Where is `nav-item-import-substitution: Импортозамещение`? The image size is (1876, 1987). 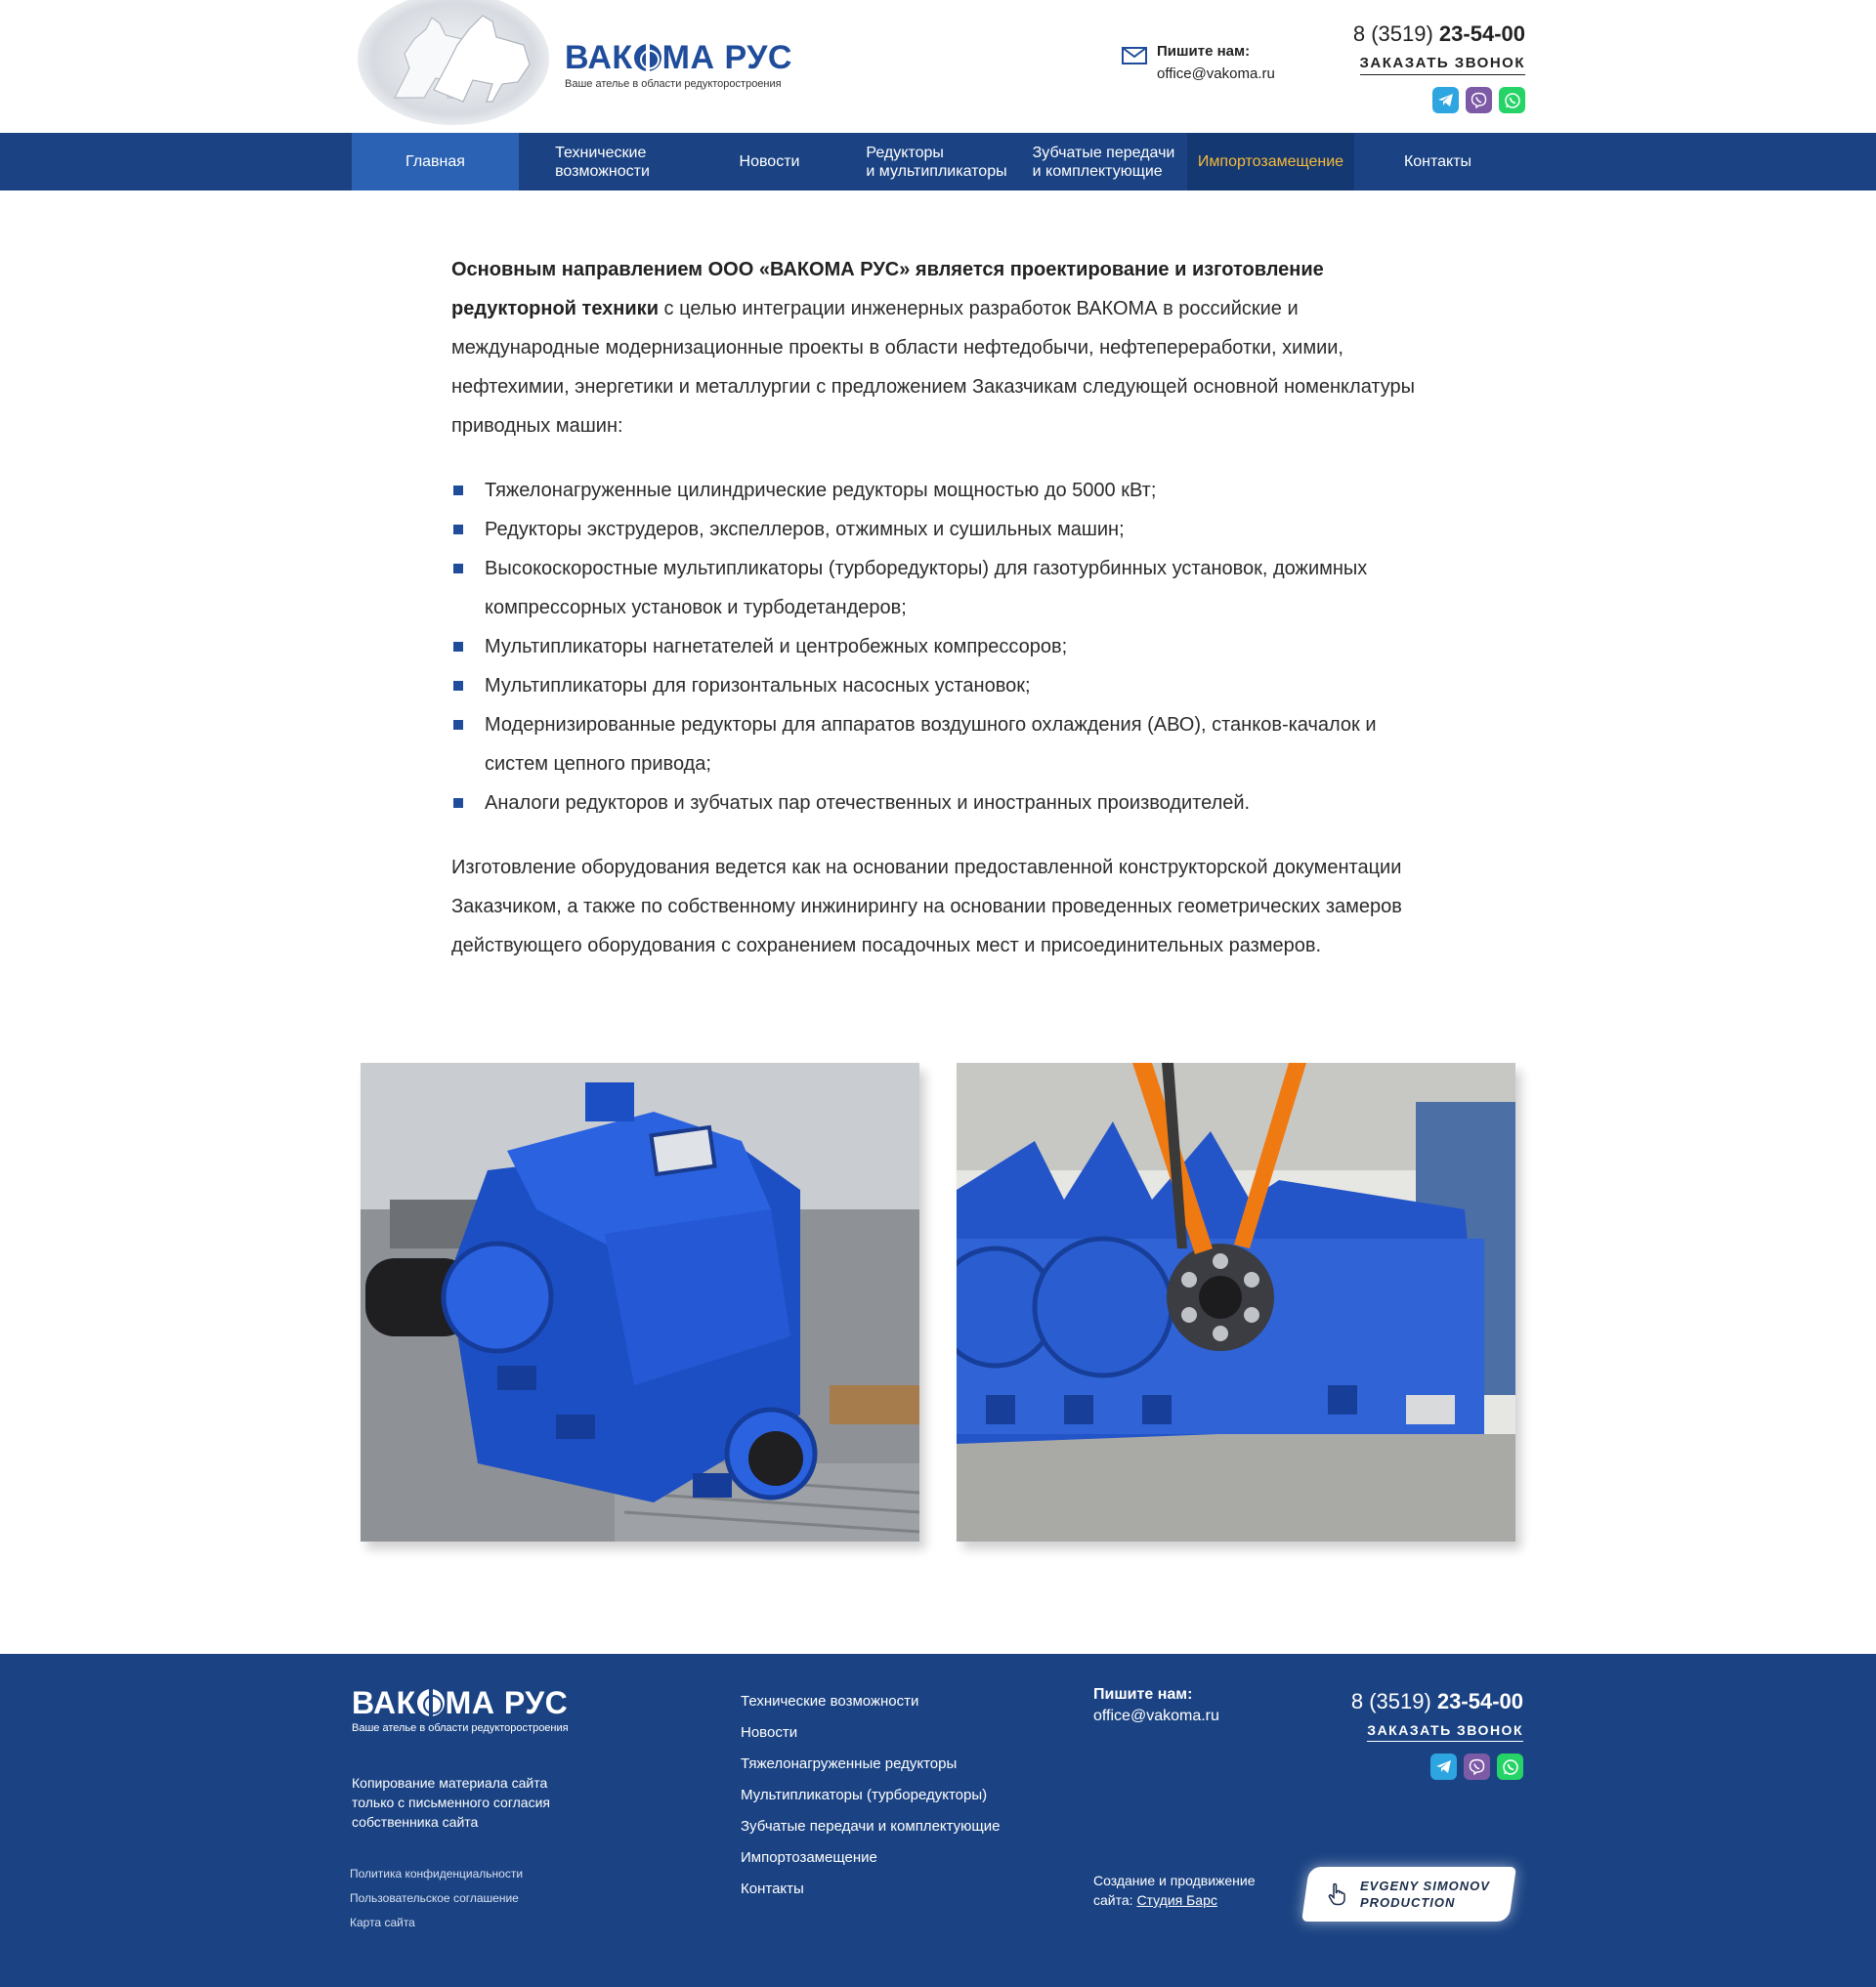
nav-item-import-substitution: Импортозамещение is located at coordinates (1270, 162).